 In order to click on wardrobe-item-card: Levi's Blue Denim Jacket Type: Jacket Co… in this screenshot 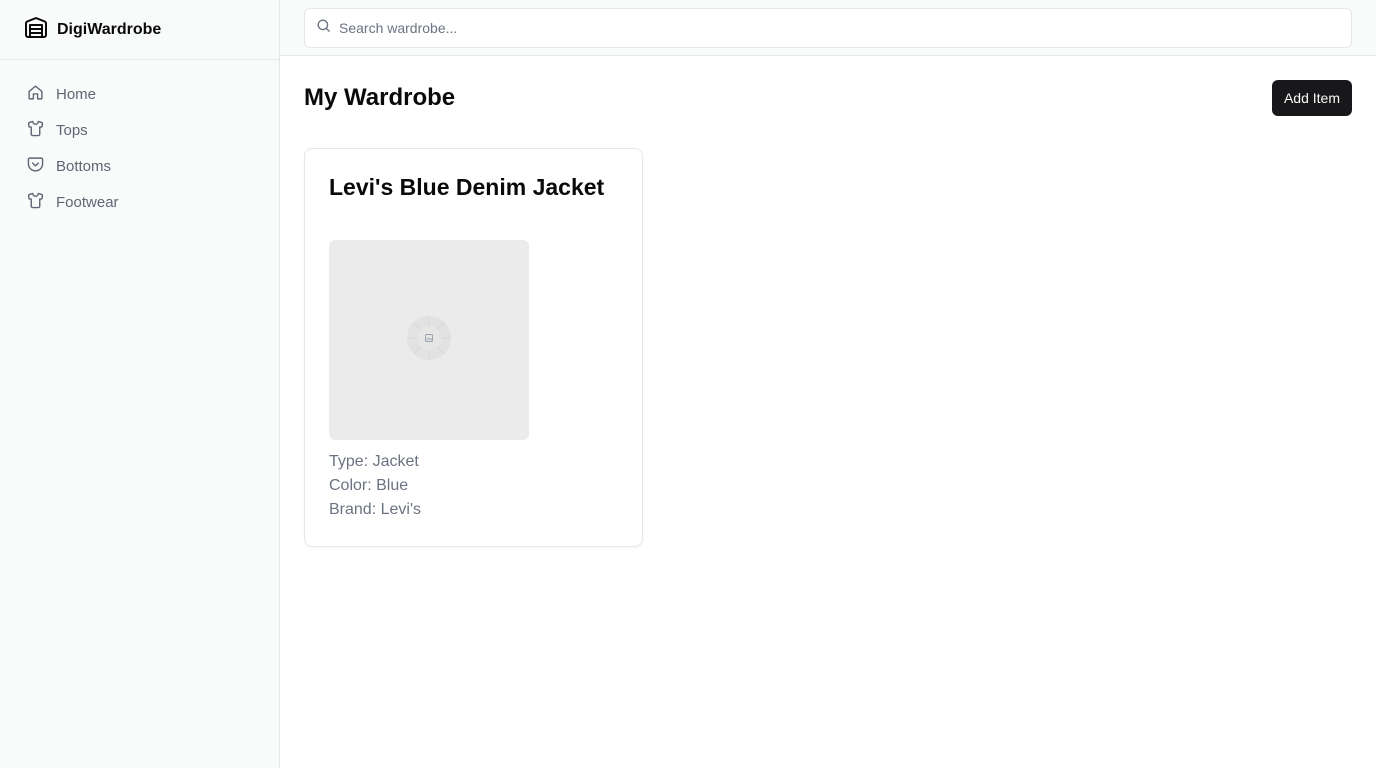, I will do `click(473, 347)`.